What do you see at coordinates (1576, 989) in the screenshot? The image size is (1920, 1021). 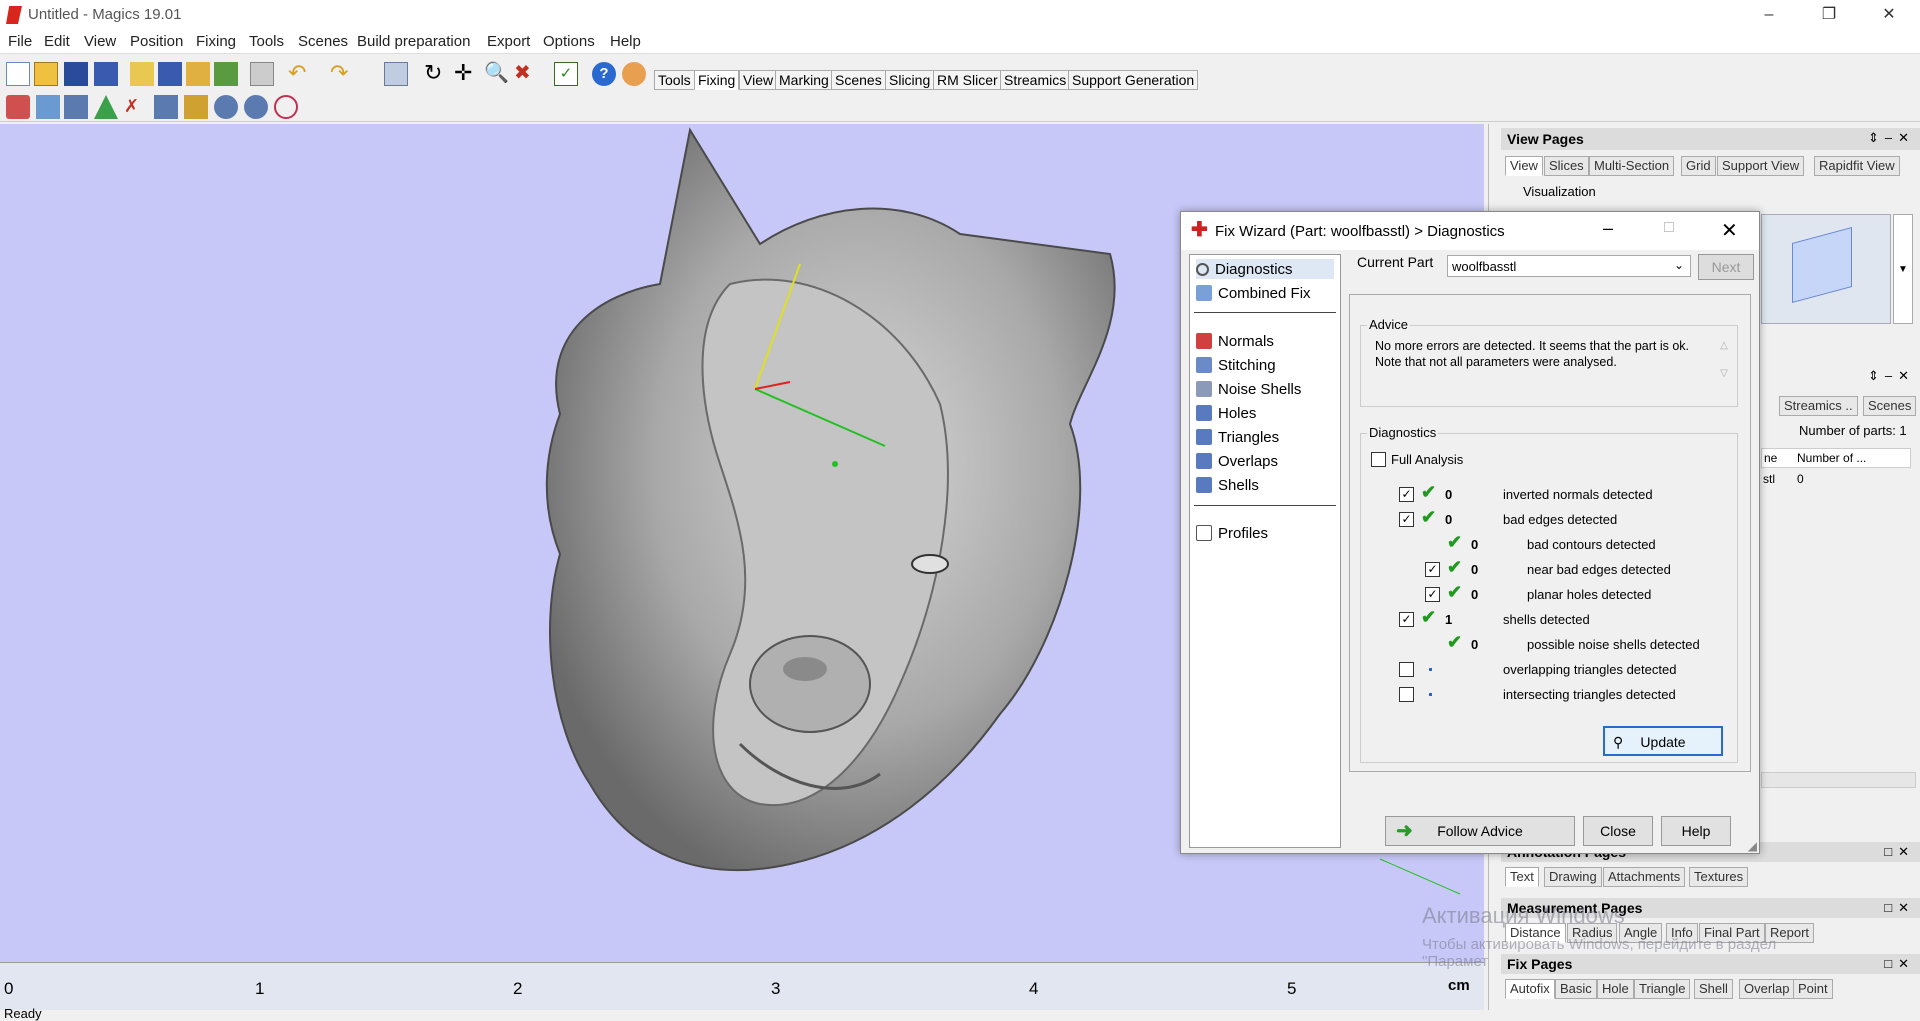 I see `tab-basic: Basic` at bounding box center [1576, 989].